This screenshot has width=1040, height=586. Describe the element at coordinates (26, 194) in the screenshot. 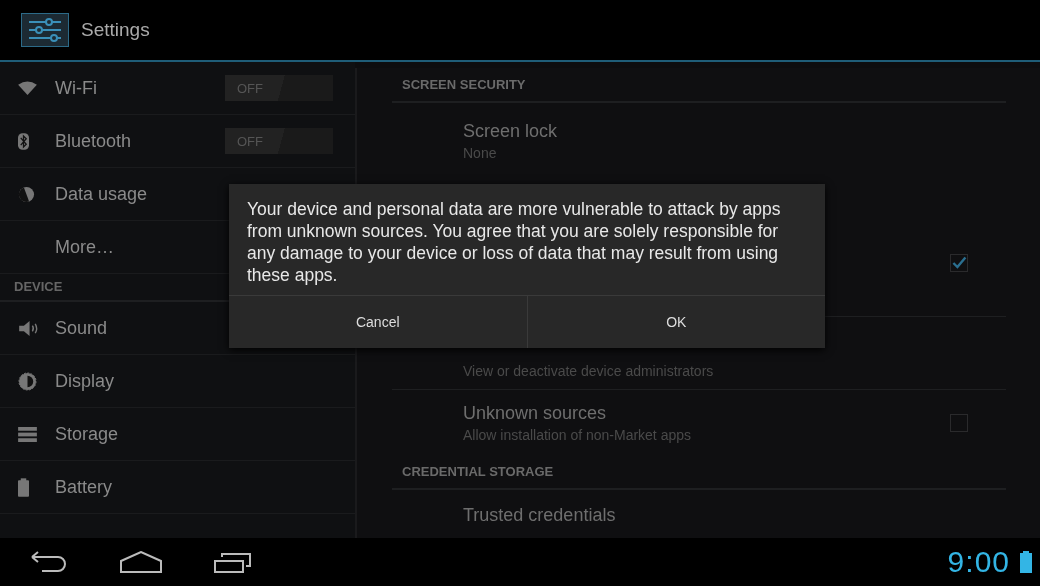

I see `pie-chart-icon` at that location.